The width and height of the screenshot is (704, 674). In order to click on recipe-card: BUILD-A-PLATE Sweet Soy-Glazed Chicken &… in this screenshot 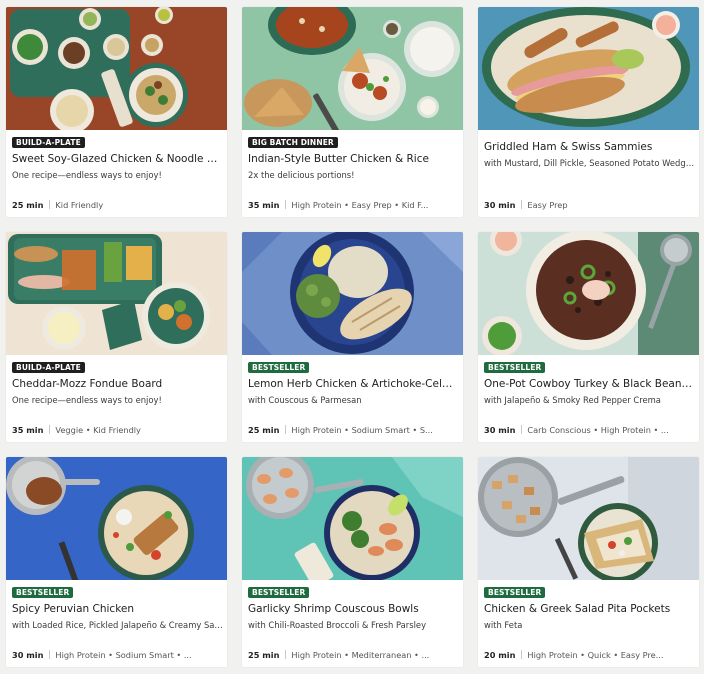, I will do `click(116, 112)`.